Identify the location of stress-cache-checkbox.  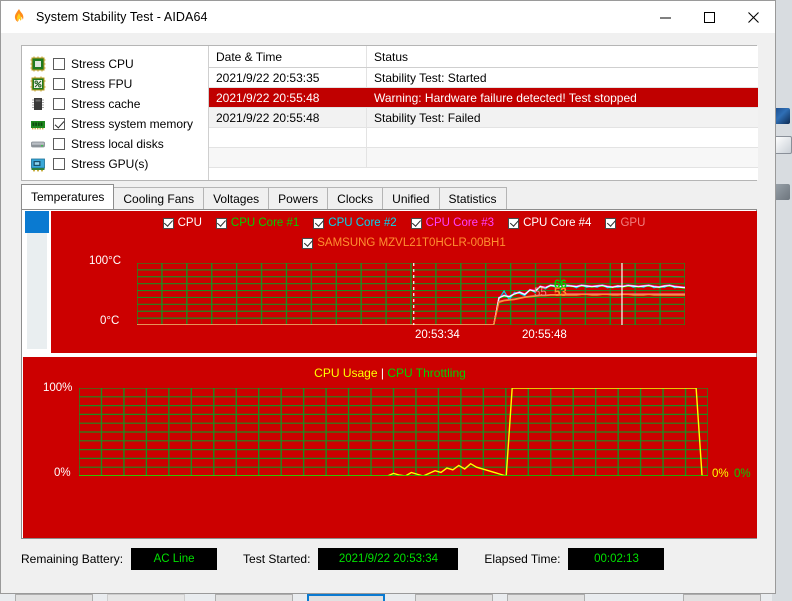
(59, 104).